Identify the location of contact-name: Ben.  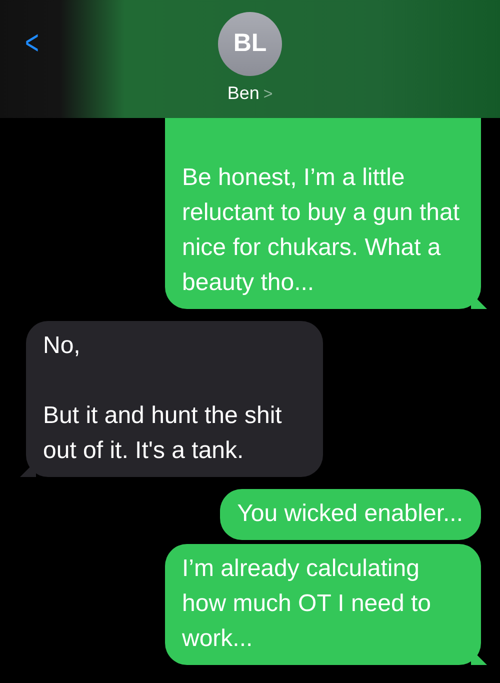
(243, 93).